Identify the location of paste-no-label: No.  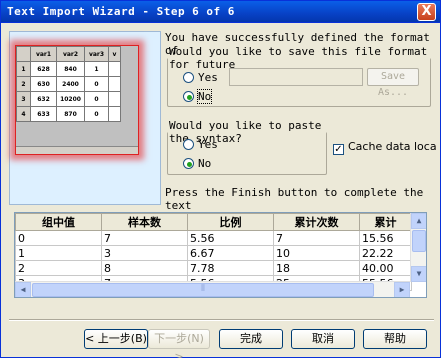
(205, 163).